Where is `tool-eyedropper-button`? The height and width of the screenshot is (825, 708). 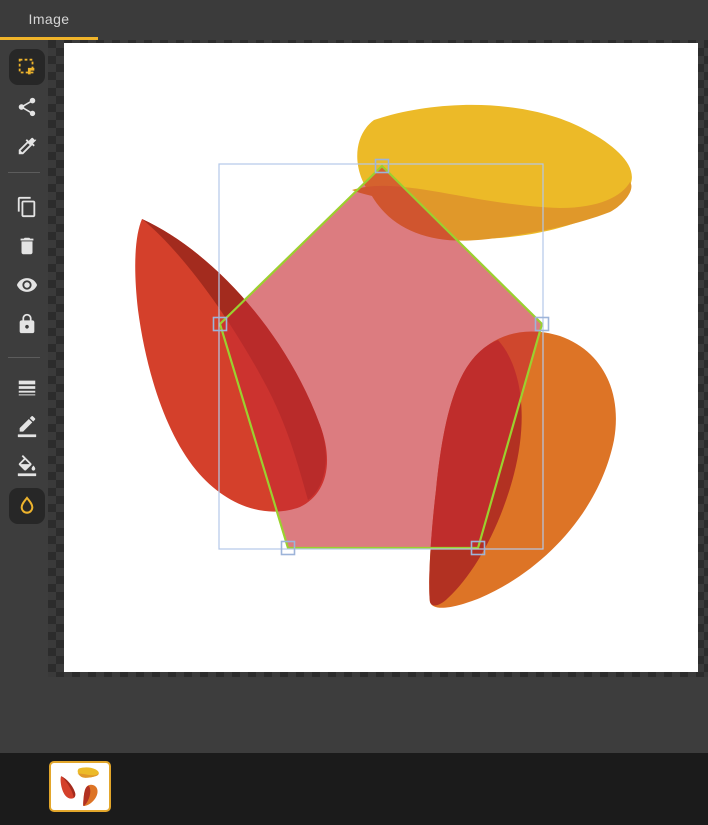
tool-eyedropper-button is located at coordinates (27, 146).